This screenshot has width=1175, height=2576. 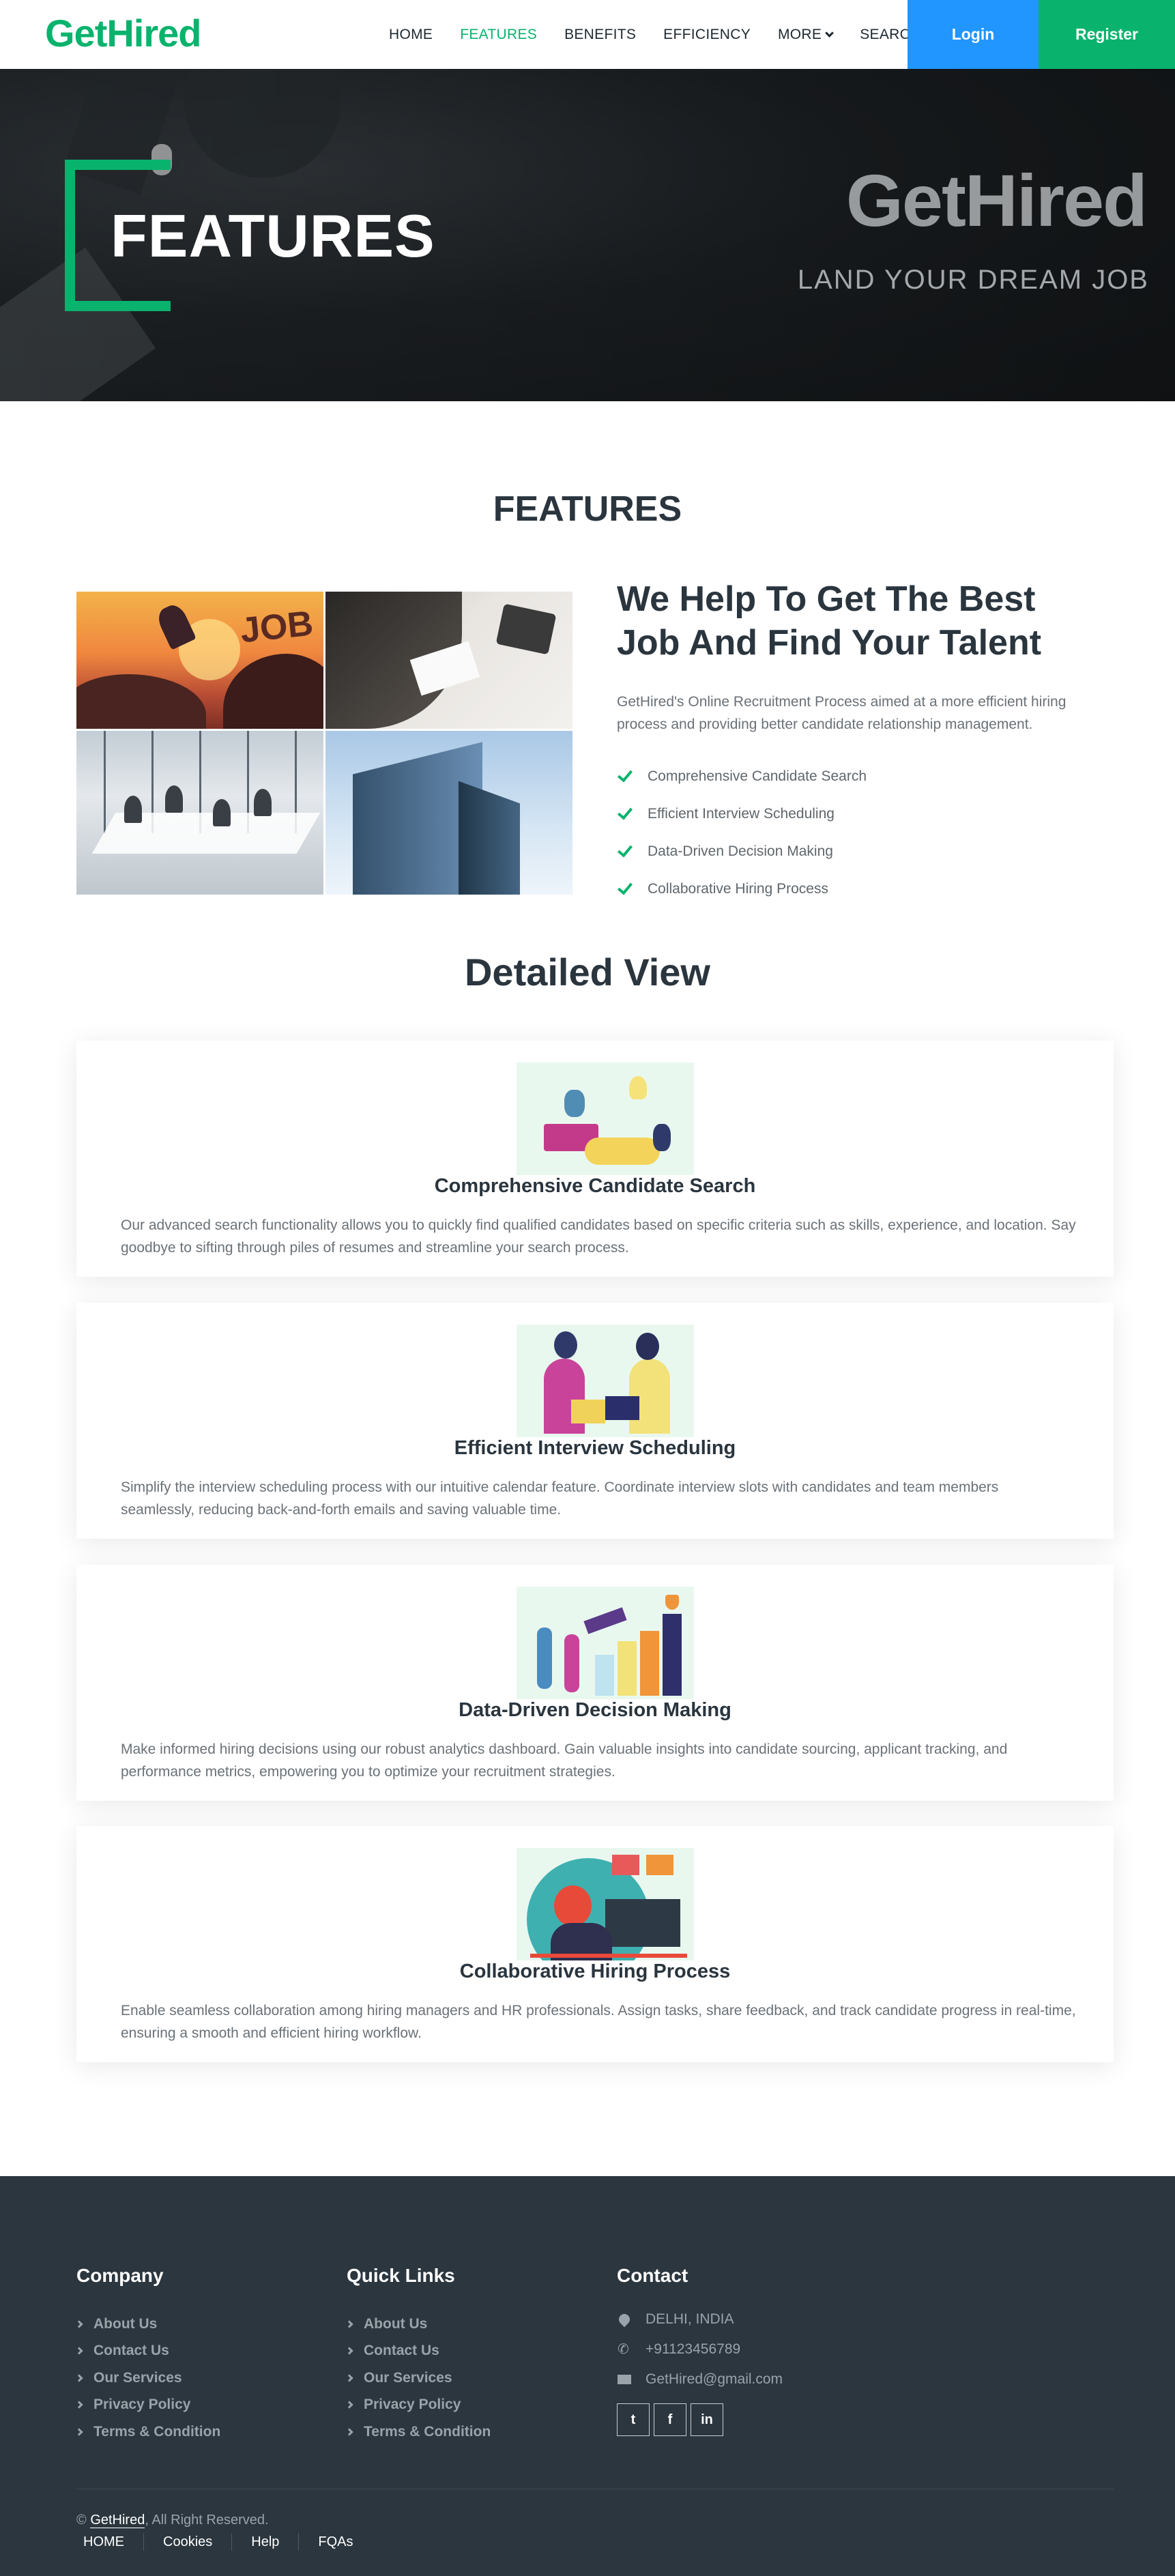 What do you see at coordinates (595, 1971) in the screenshot?
I see `card-title: Collaborative Hiring Process` at bounding box center [595, 1971].